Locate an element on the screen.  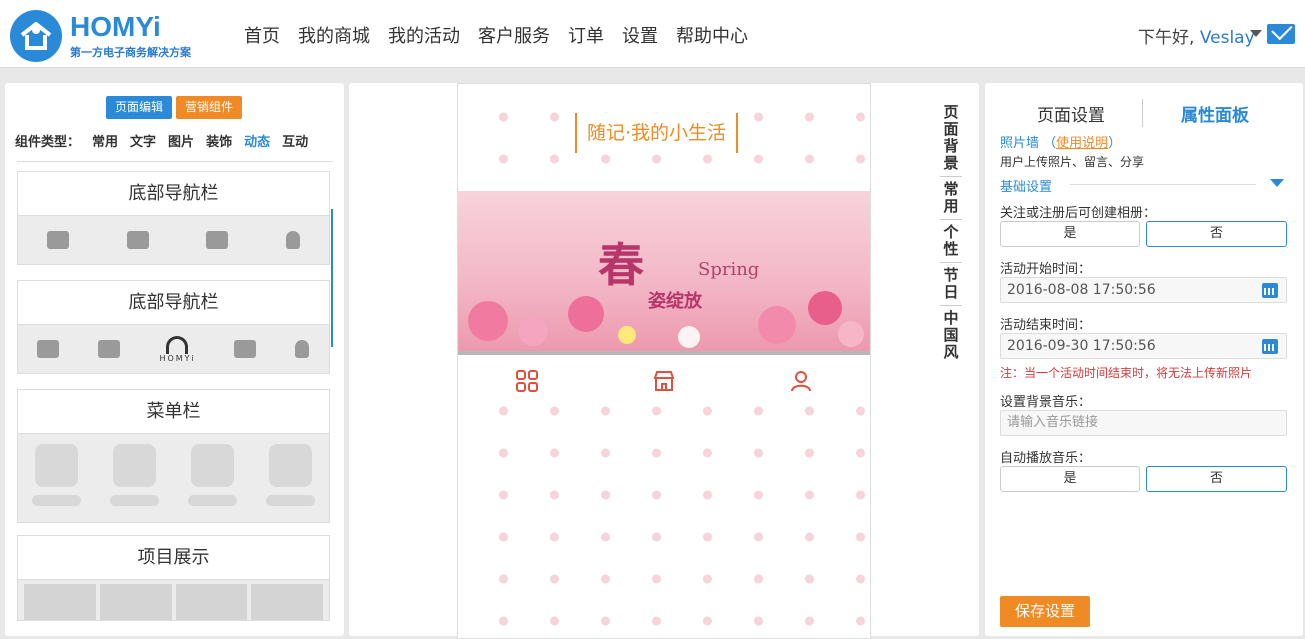
usage-guide-link: 使用说明 is located at coordinates (1082, 143).